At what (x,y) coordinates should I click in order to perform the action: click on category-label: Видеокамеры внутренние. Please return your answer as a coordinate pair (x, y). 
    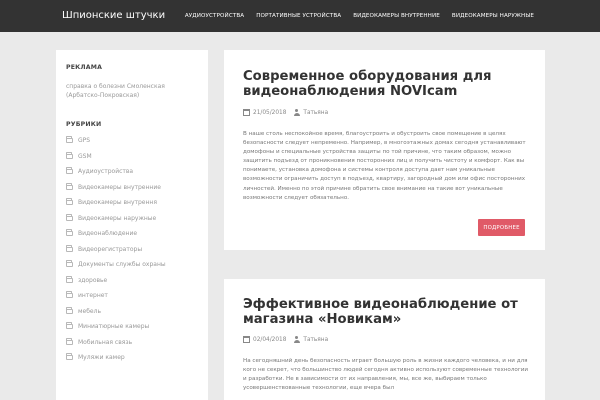
    Looking at the image, I should click on (119, 187).